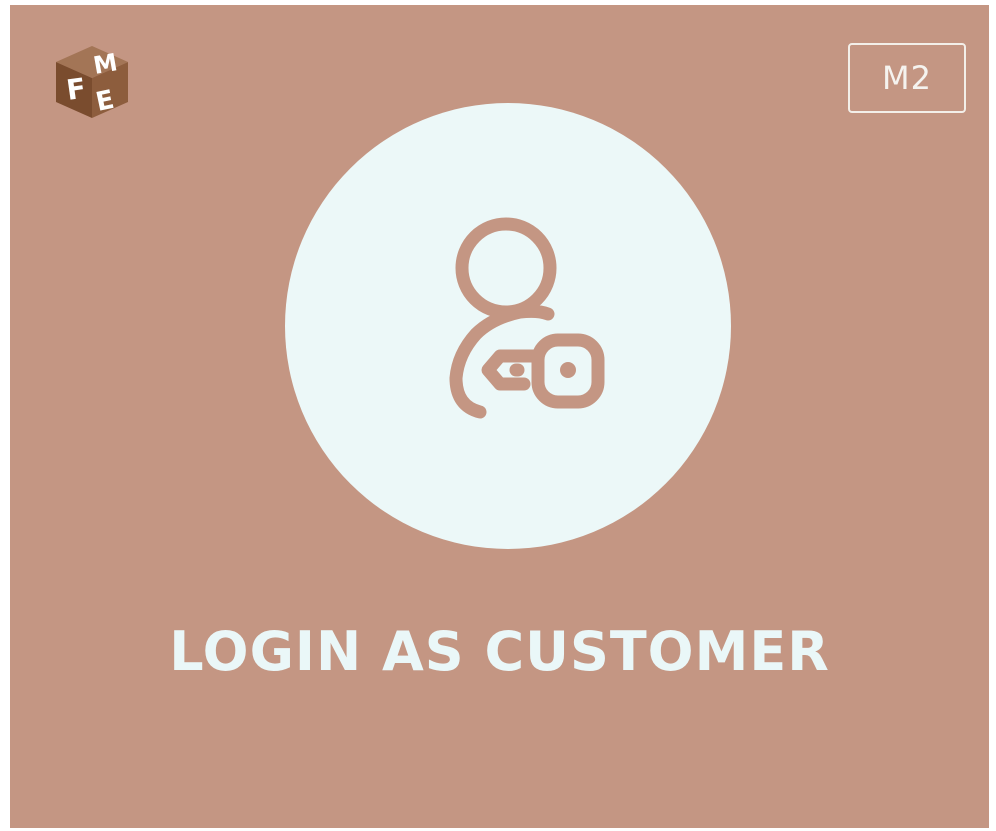 This screenshot has width=996, height=831. I want to click on product-title: LOGIN AS CUSTOMER, so click(499, 651).